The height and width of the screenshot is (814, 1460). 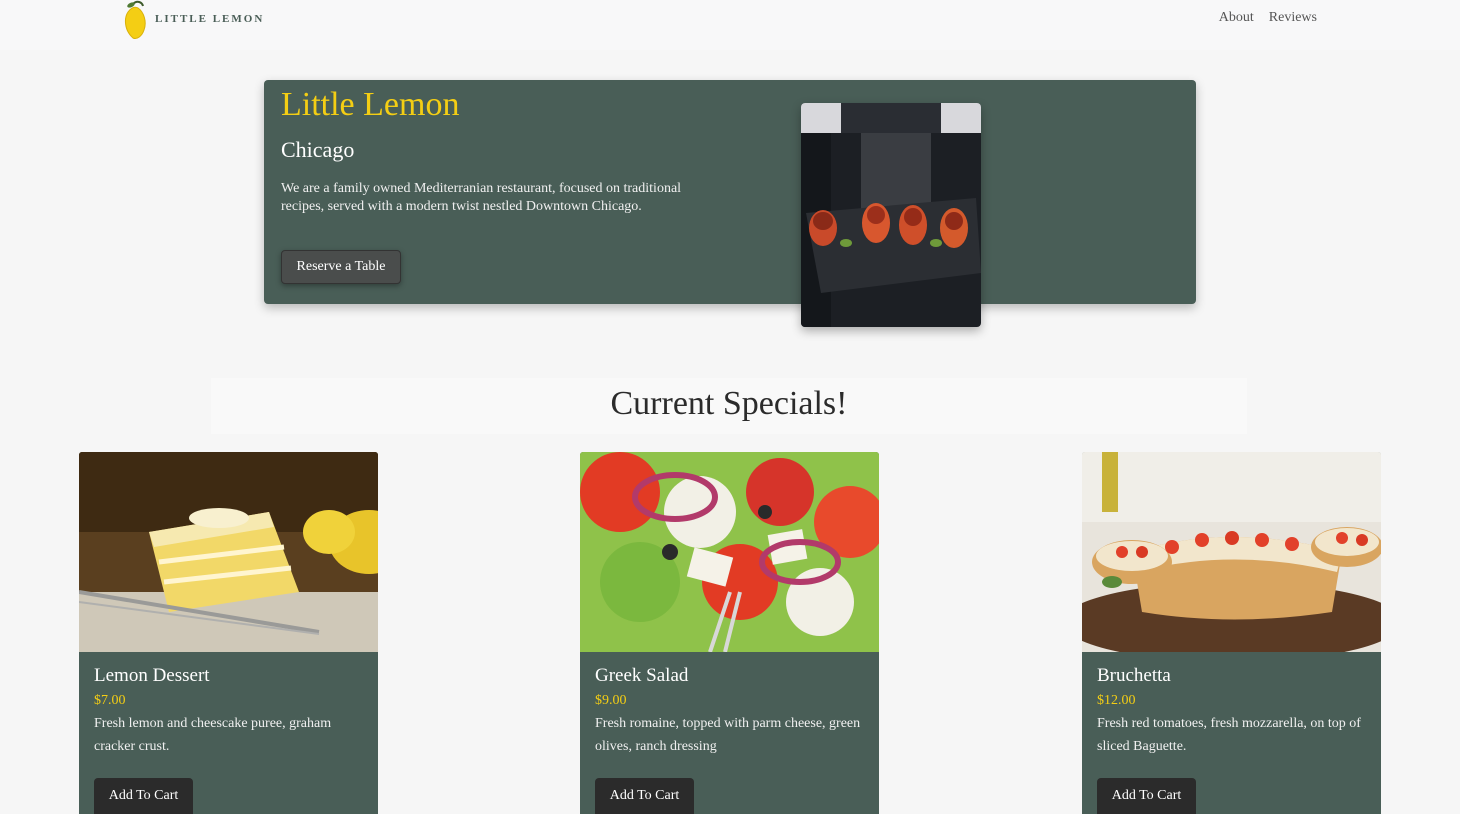 What do you see at coordinates (729, 552) in the screenshot?
I see `greek-salad-image` at bounding box center [729, 552].